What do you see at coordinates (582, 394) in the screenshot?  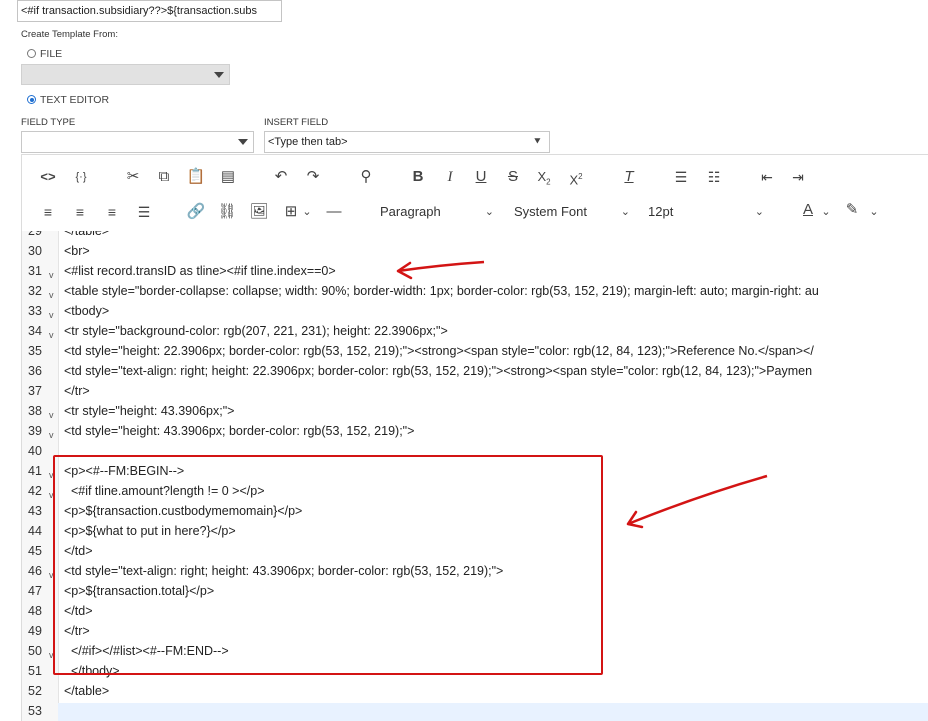 I see `annotation-arrows` at bounding box center [582, 394].